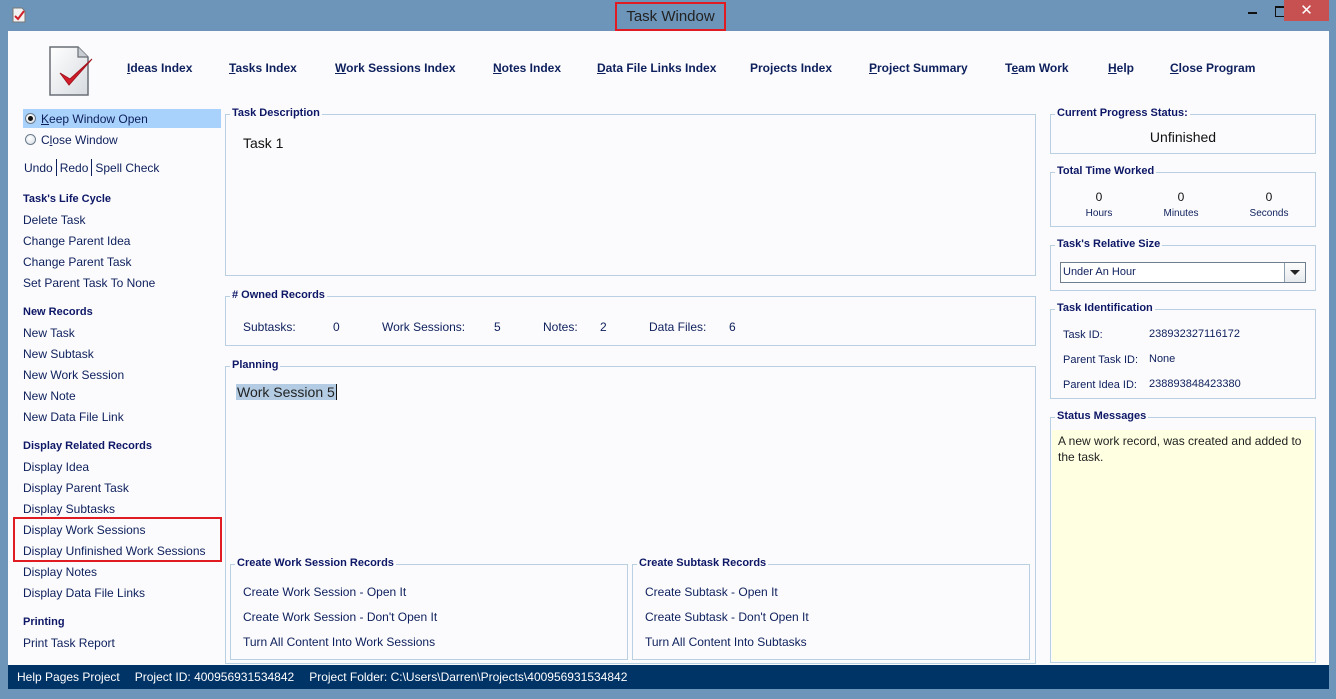 The height and width of the screenshot is (699, 1336). What do you see at coordinates (76, 488) in the screenshot?
I see `display-parent-task-link: Display Parent Task` at bounding box center [76, 488].